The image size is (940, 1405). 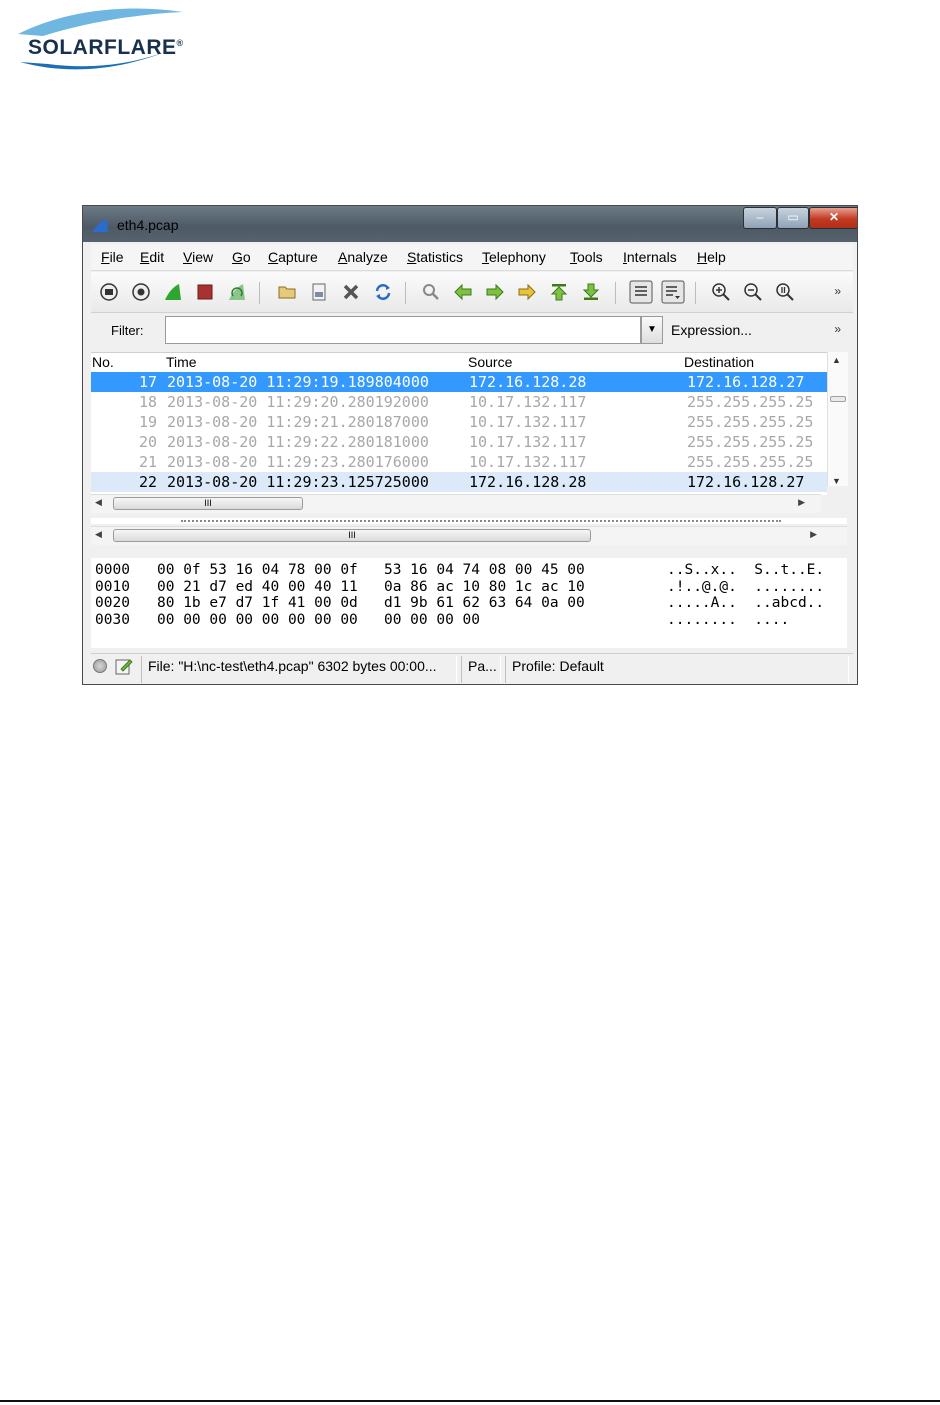 What do you see at coordinates (586, 257) in the screenshot?
I see `menu-tools: Tools` at bounding box center [586, 257].